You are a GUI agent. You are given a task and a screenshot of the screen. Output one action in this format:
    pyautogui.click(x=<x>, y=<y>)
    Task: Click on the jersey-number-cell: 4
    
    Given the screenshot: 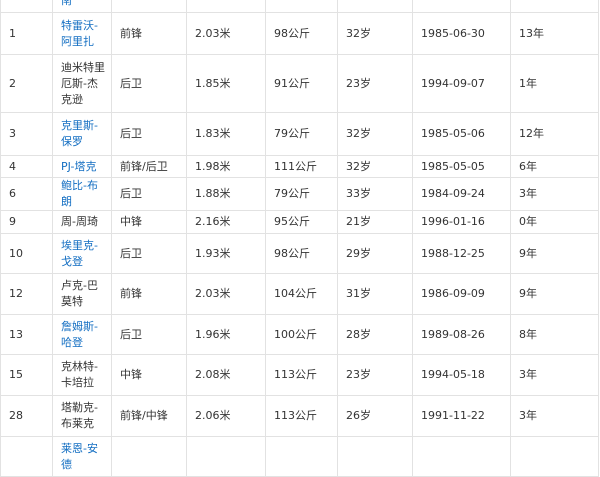 What is the action you would take?
    pyautogui.click(x=26, y=166)
    